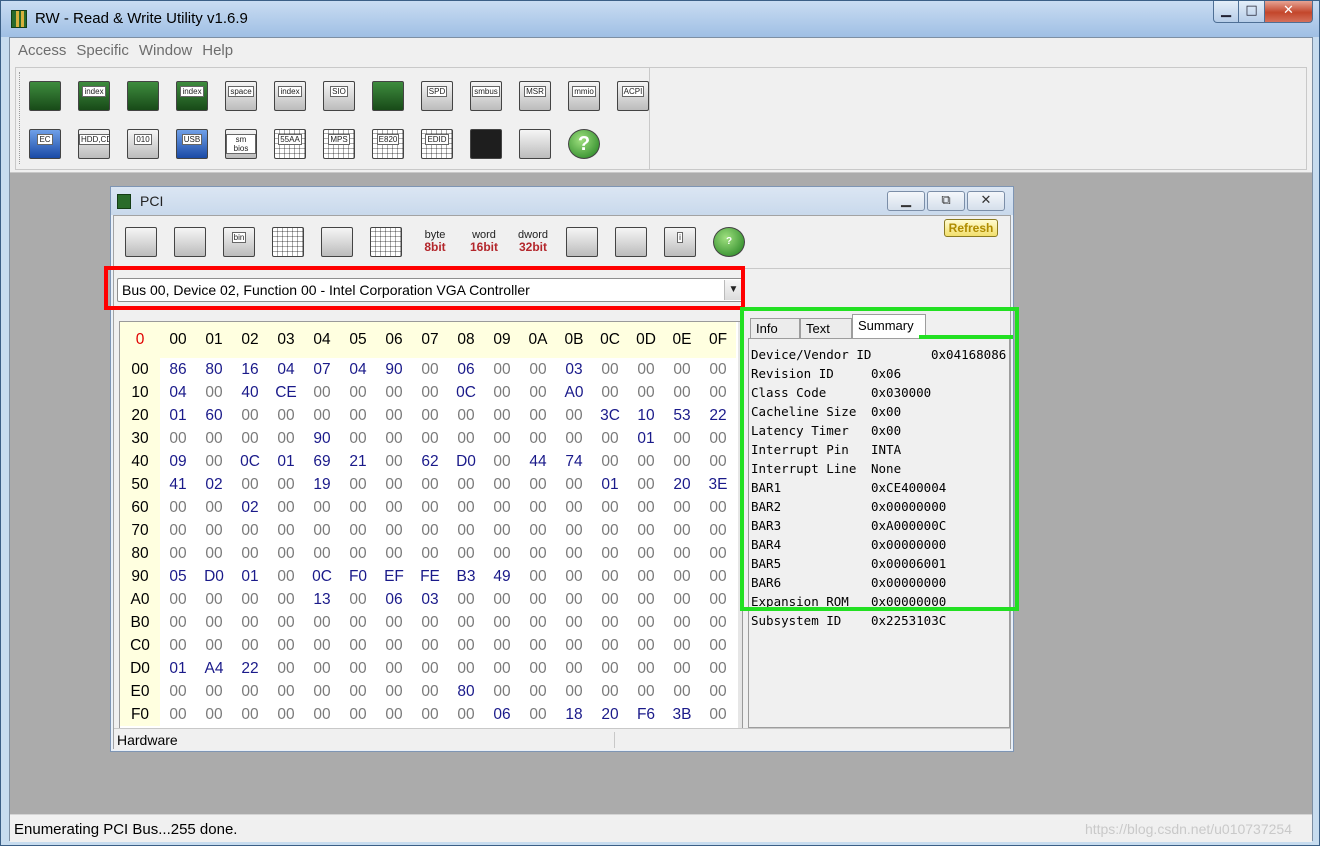 This screenshot has height=846, width=1320. Describe the element at coordinates (94, 144) in the screenshot. I see `toolbar-r2-button-1: HDD,CD` at that location.